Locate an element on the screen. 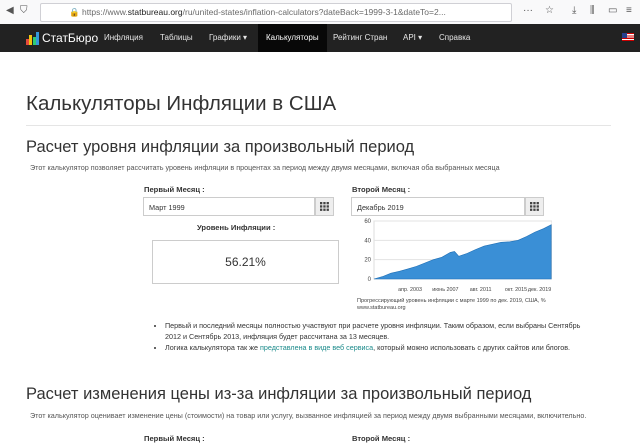  chart-y-tick-label: 0 is located at coordinates (370, 280).